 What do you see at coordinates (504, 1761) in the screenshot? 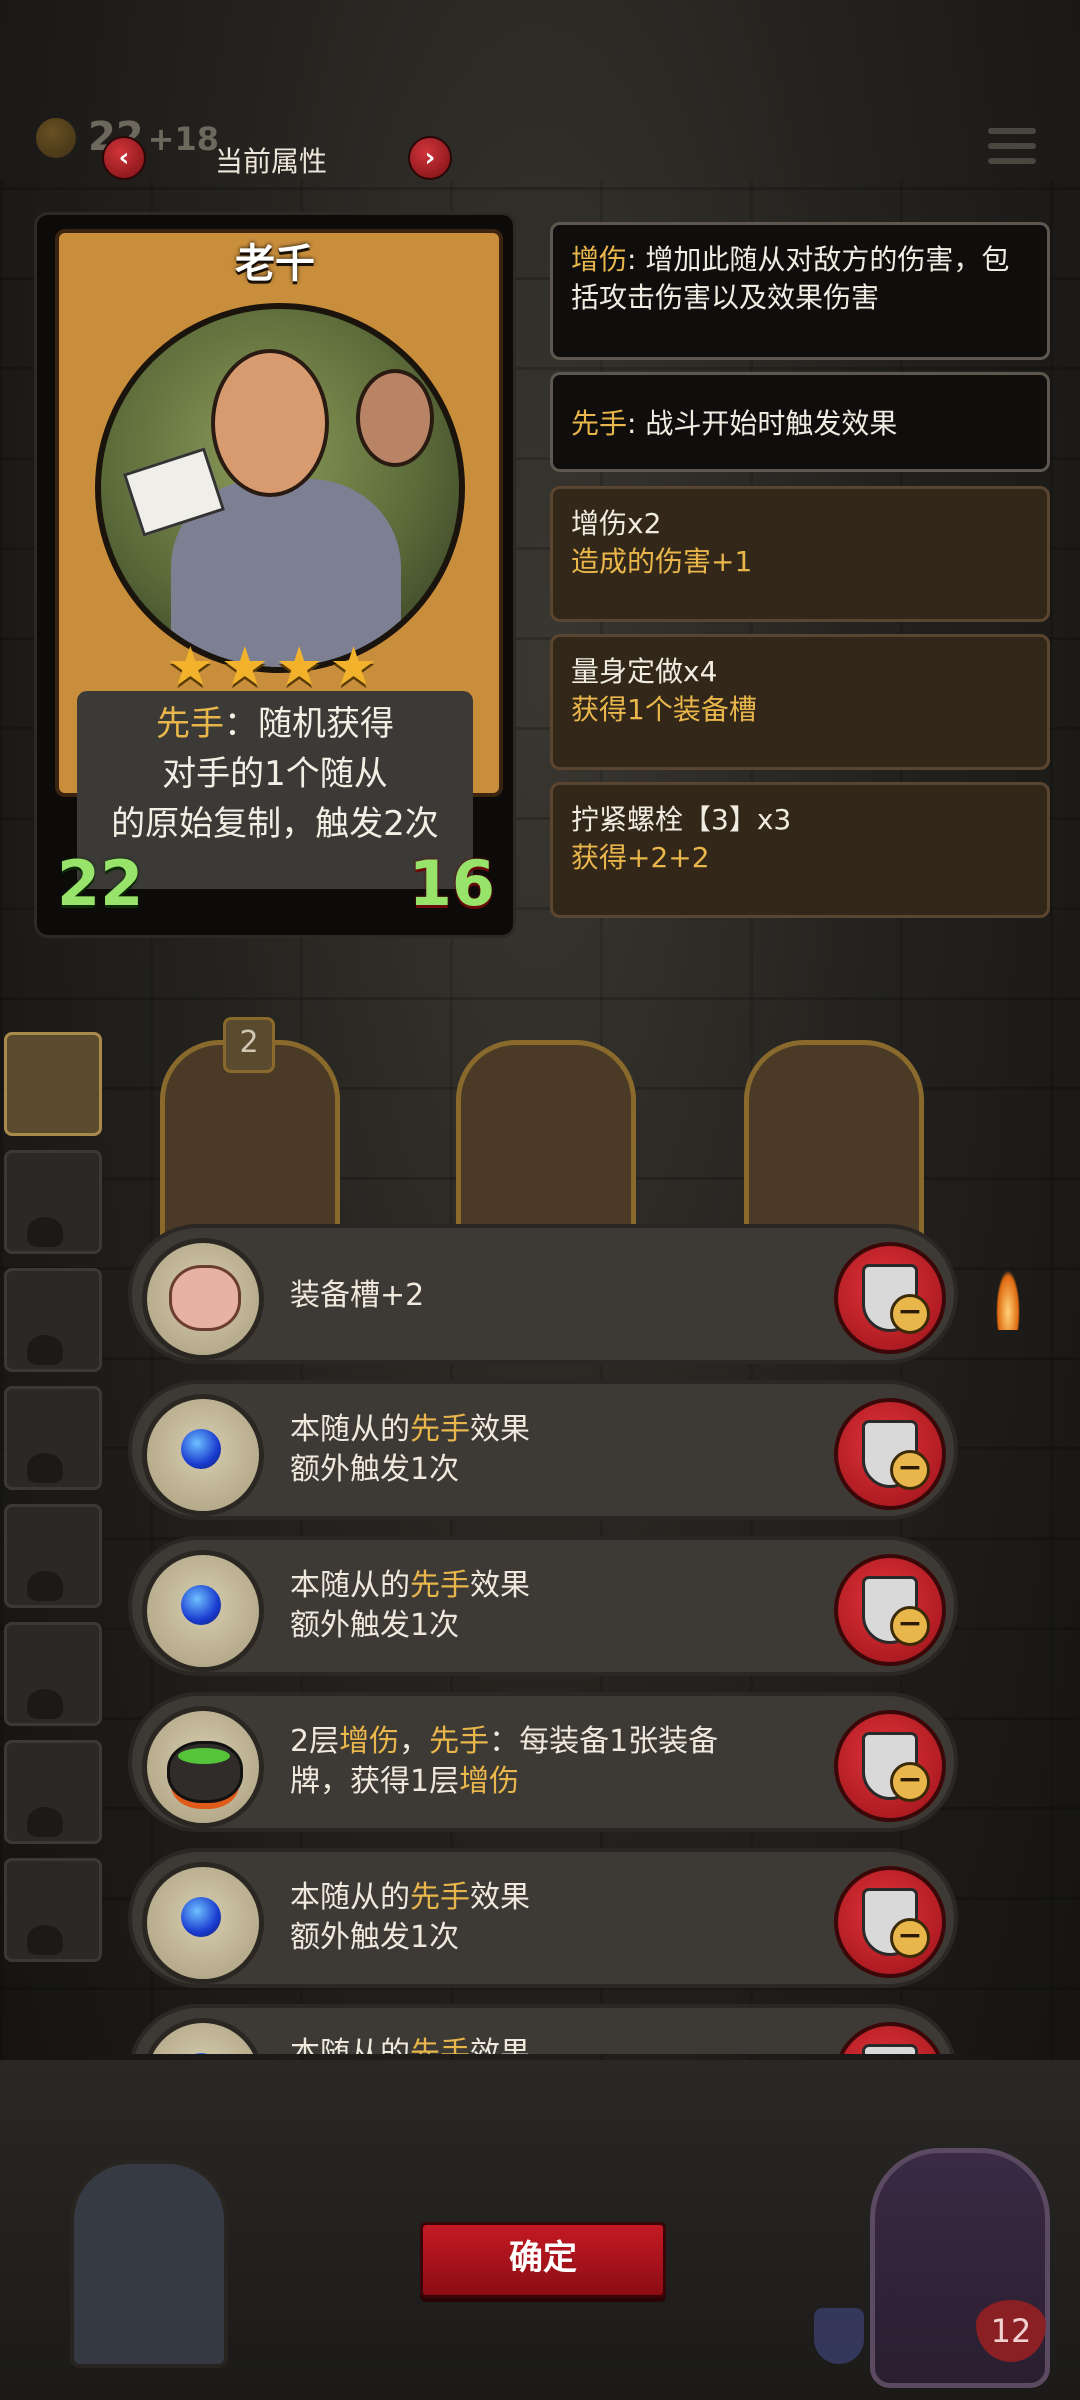
I see `equipment-text: 2层增伤，先手：每装备1张装备 牌，获得1层增伤` at bounding box center [504, 1761].